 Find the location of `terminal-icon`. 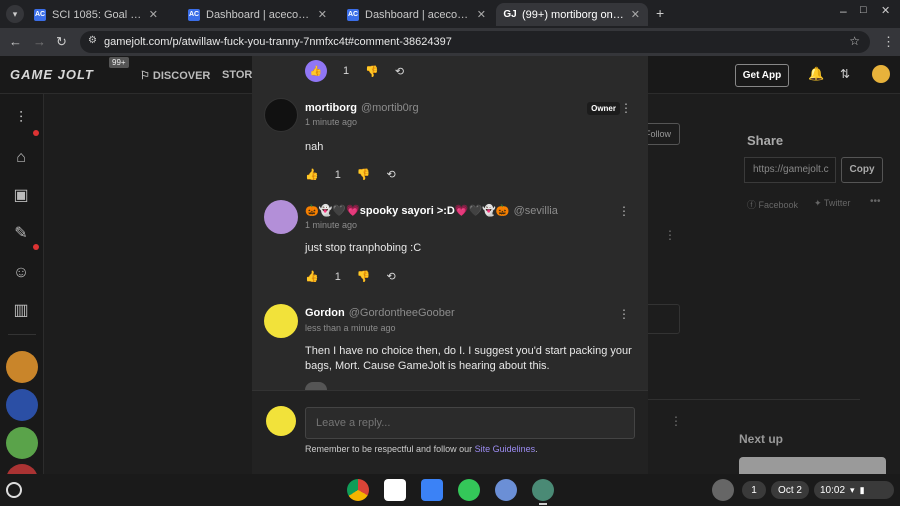

terminal-icon is located at coordinates (543, 490).